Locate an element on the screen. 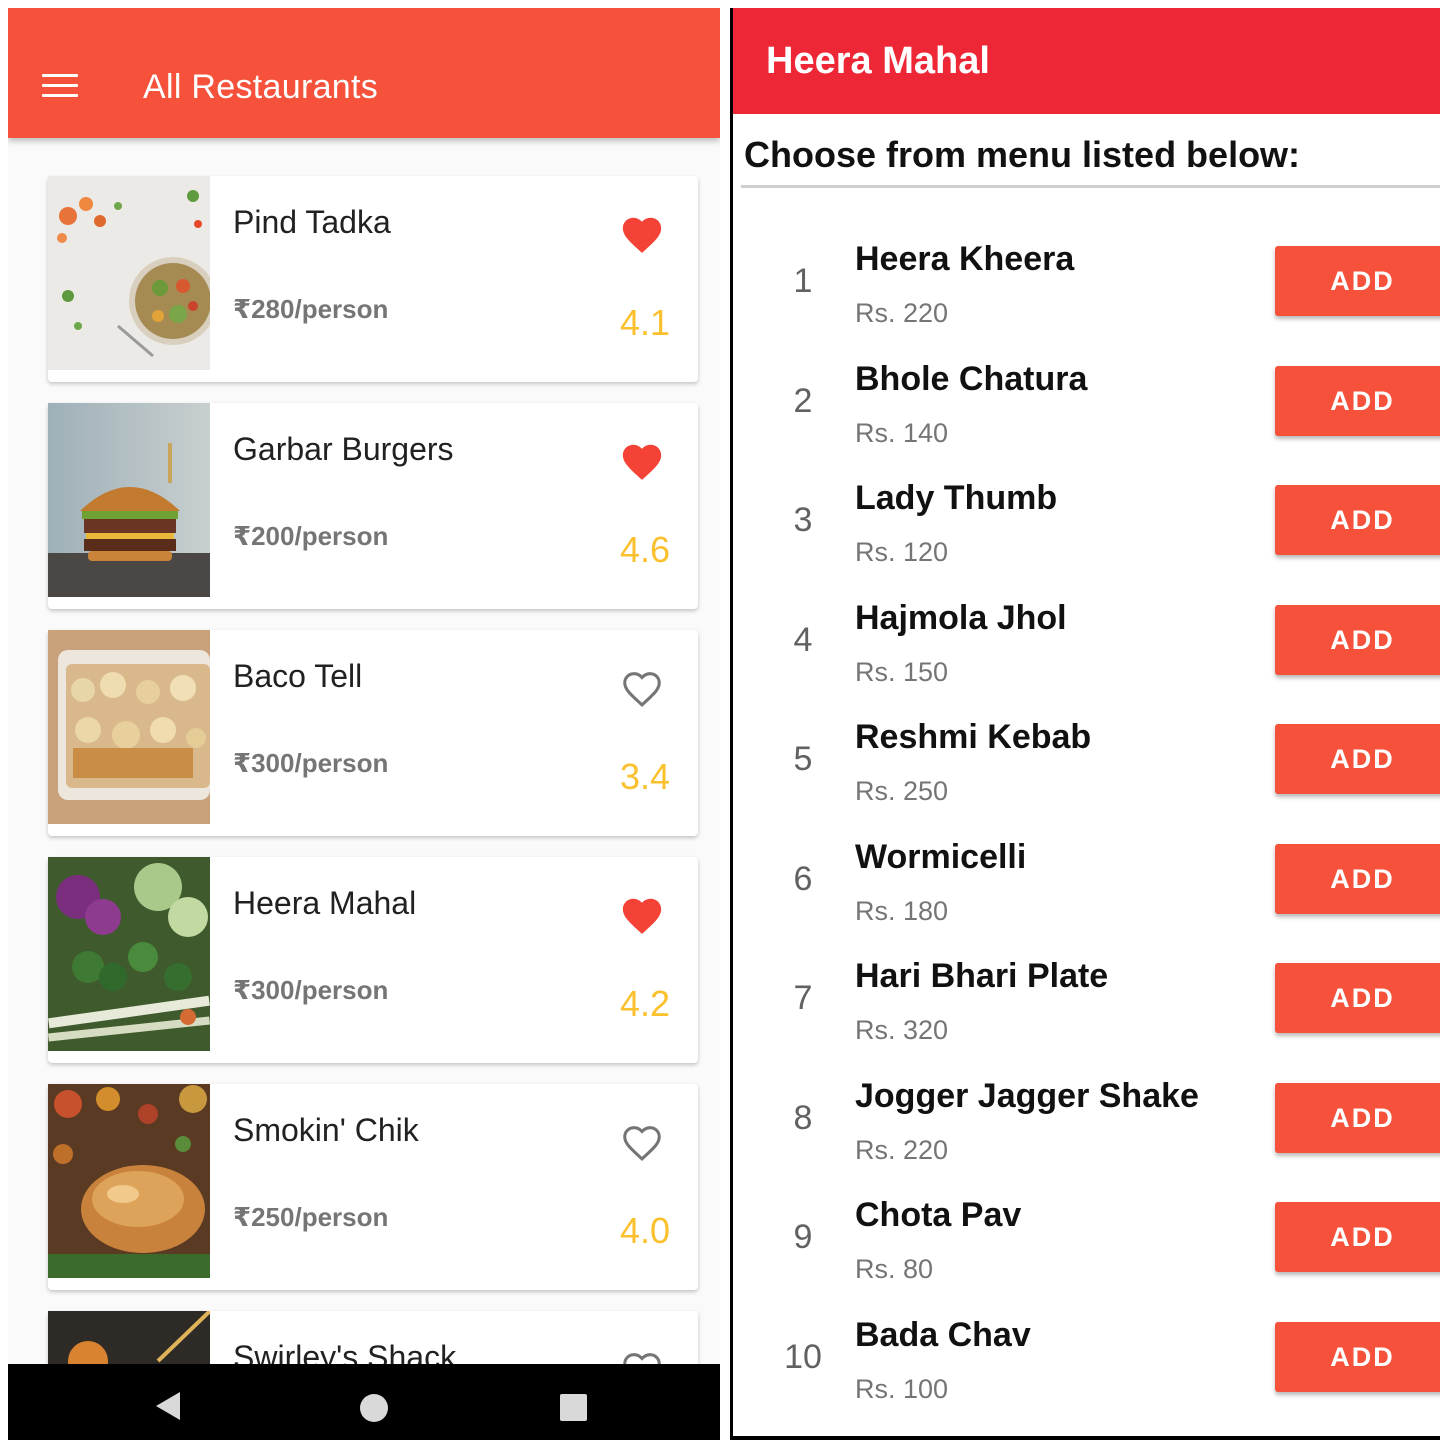  restaurant-rating: 4.0 is located at coordinates (645, 1230).